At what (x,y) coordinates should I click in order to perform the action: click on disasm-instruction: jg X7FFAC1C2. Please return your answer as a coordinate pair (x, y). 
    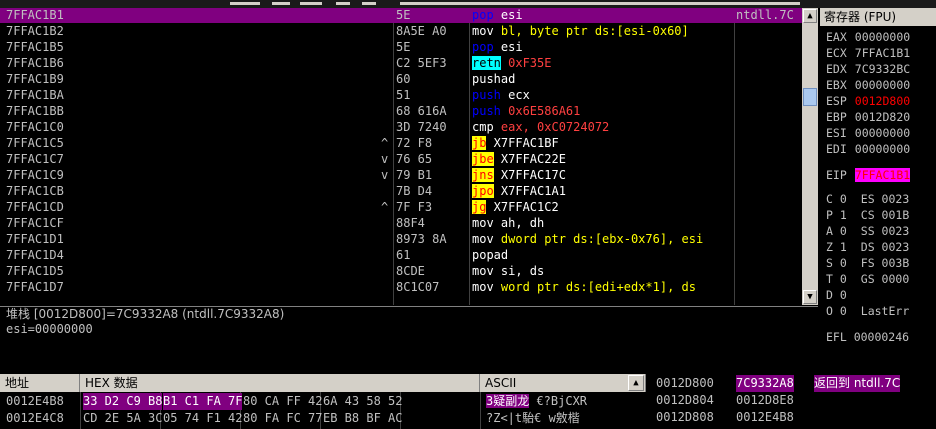
    Looking at the image, I should click on (603, 207).